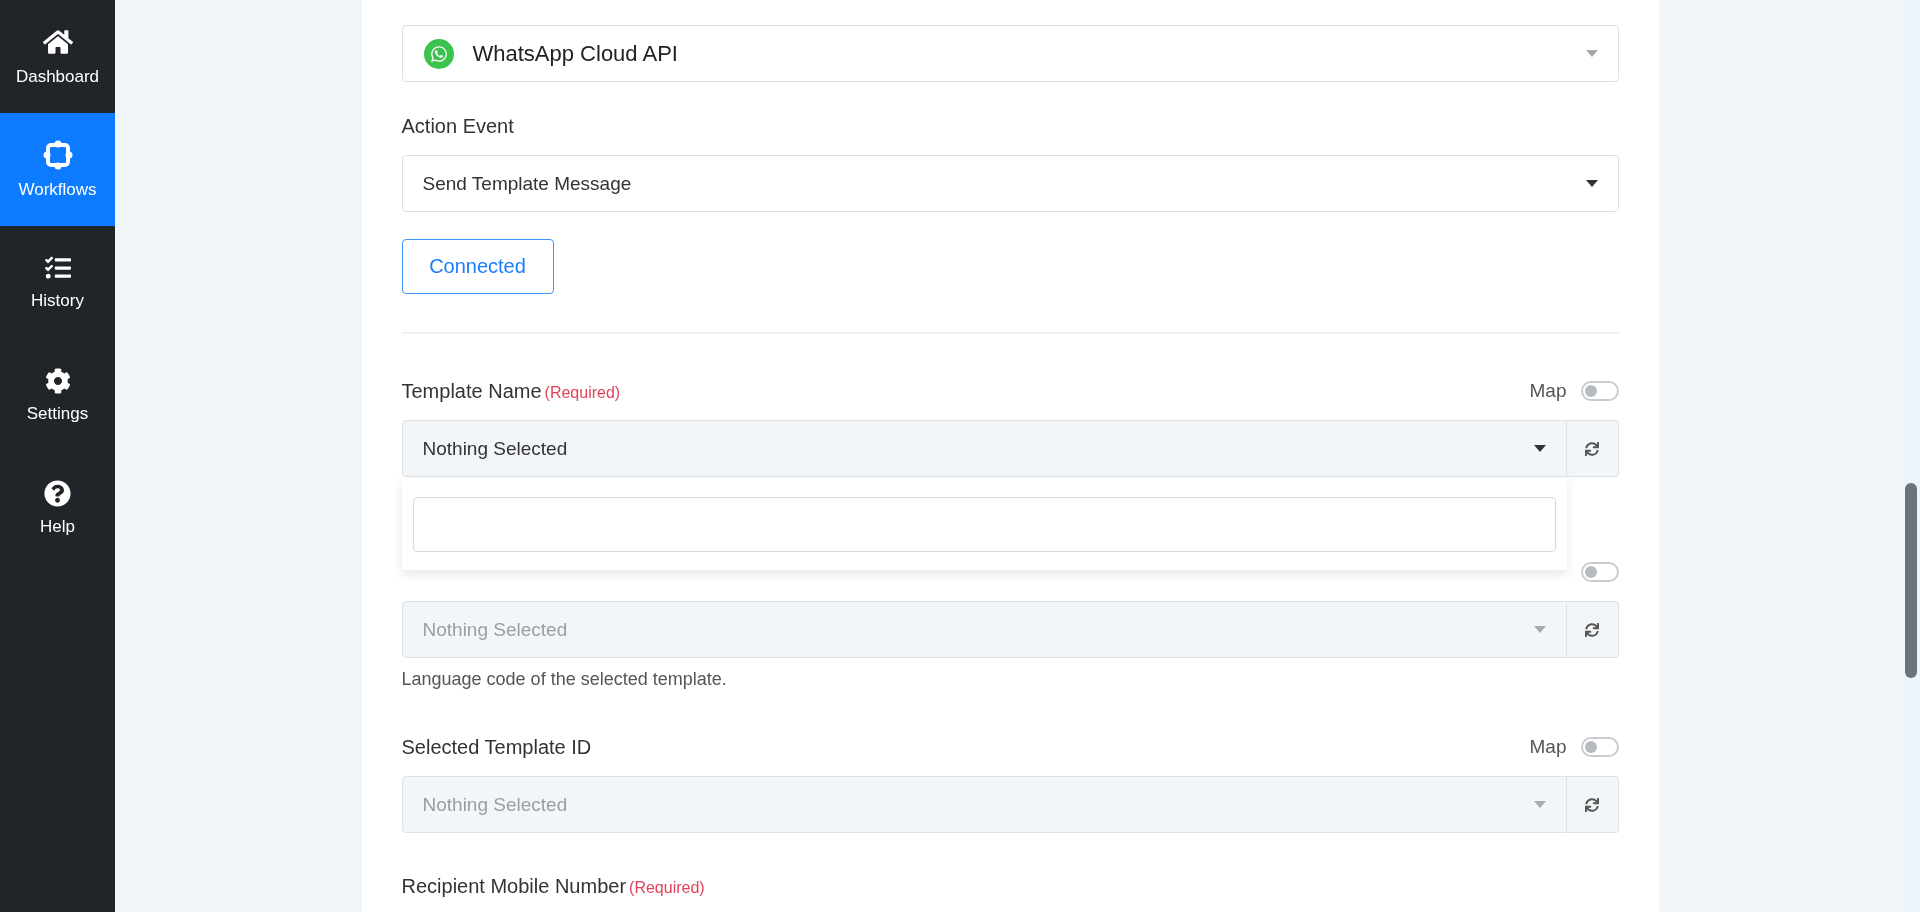 This screenshot has height=912, width=1920. I want to click on search-field, so click(984, 524).